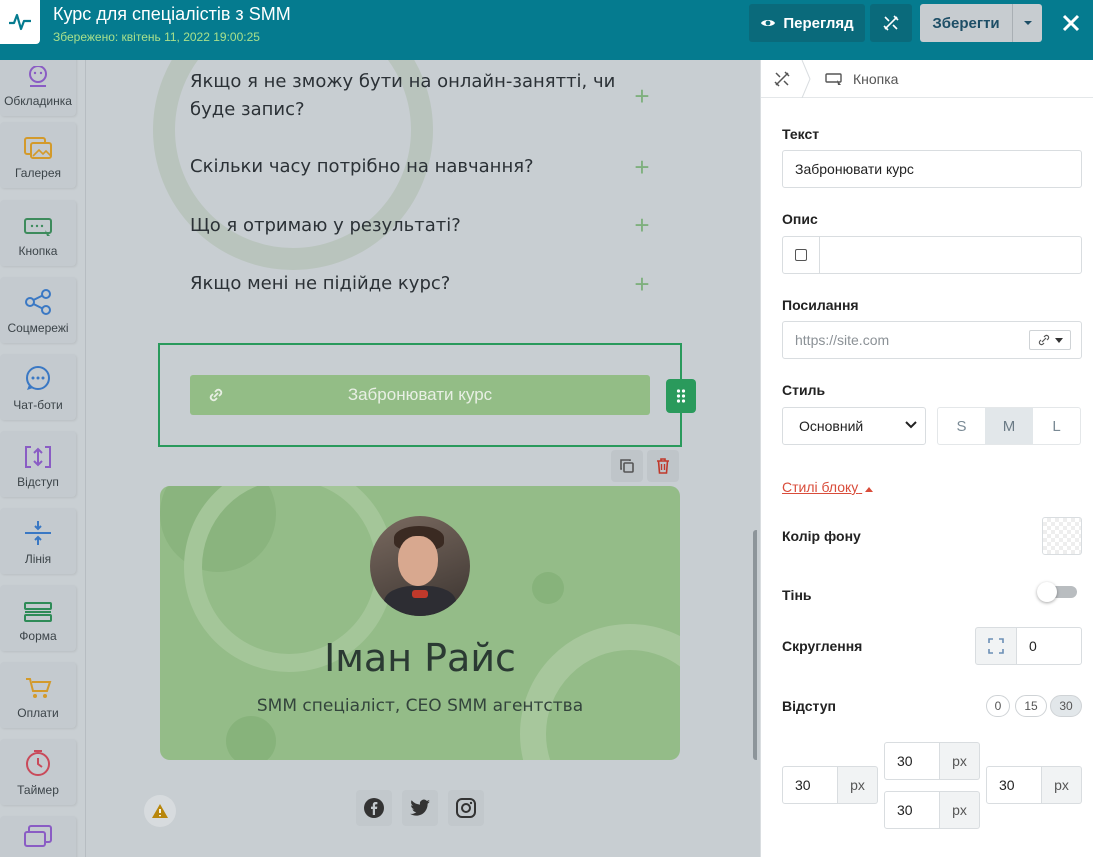  I want to click on sidebar-item-button: Кнопка, so click(38, 233).